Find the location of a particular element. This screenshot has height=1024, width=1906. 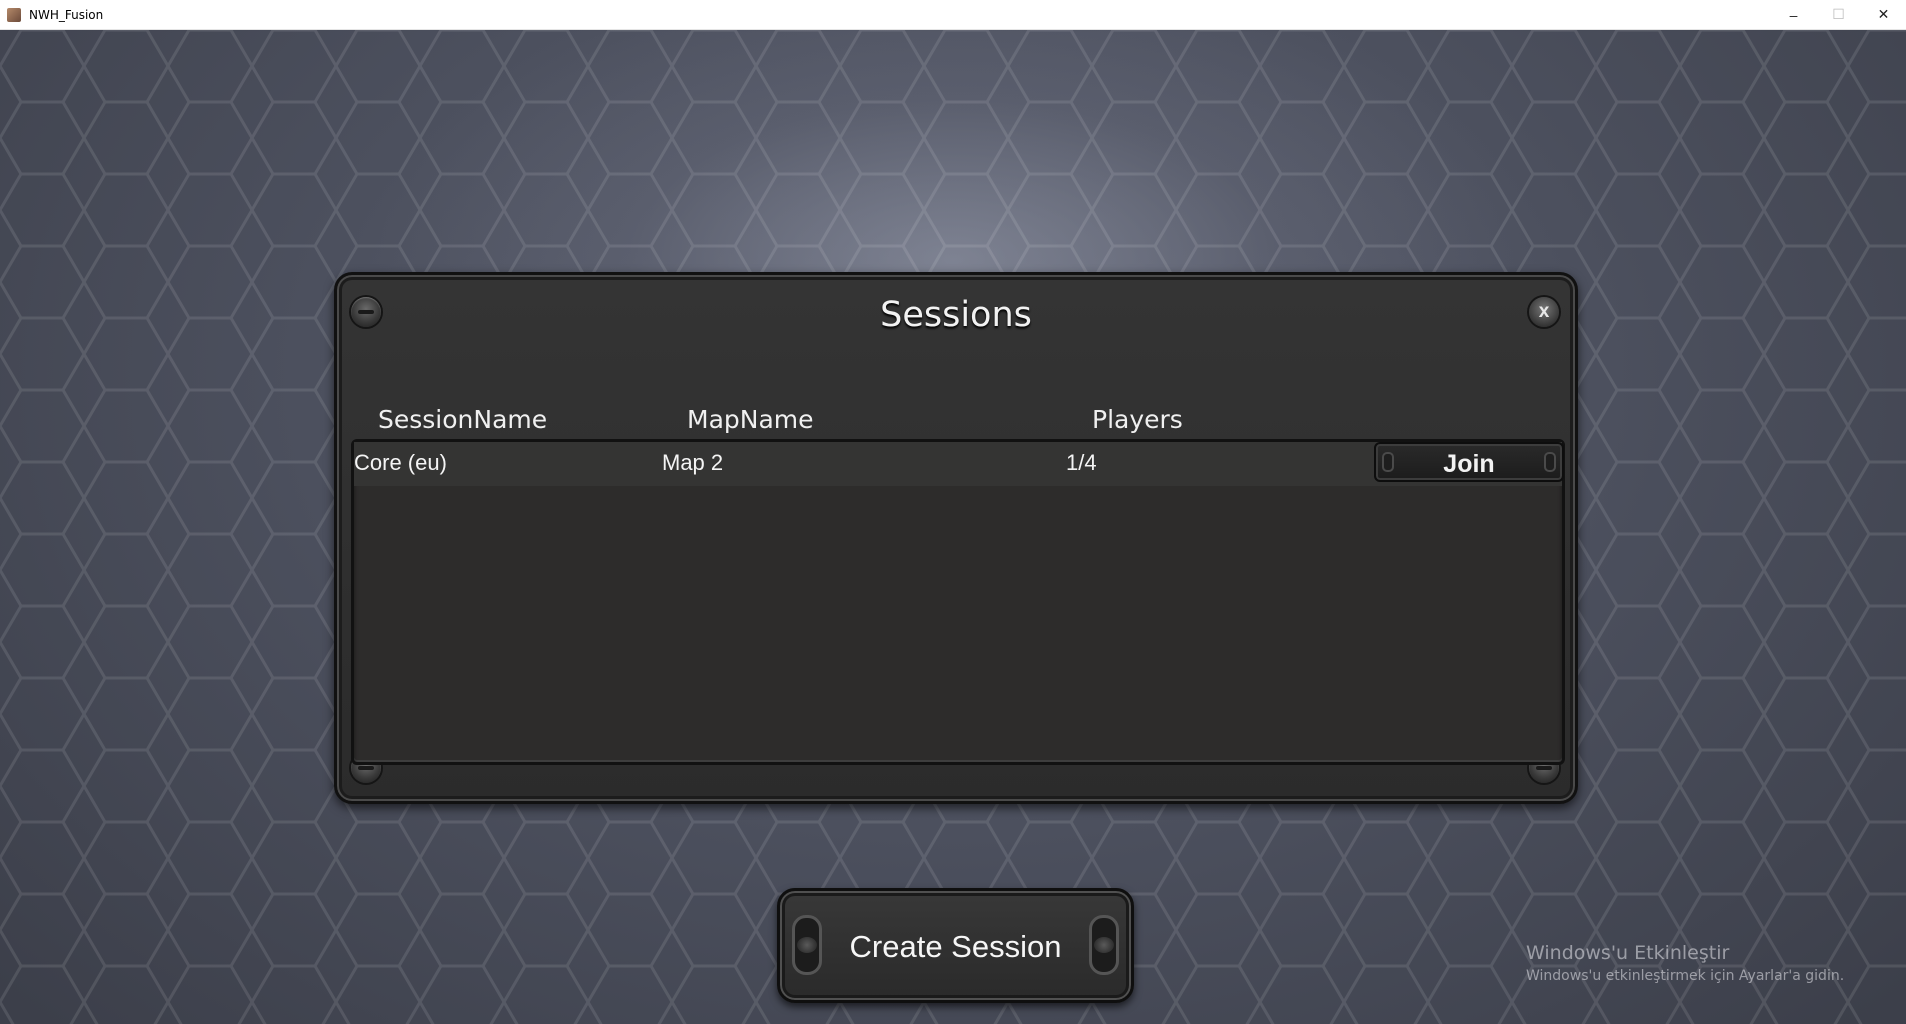

join-button: Join is located at coordinates (1469, 462).